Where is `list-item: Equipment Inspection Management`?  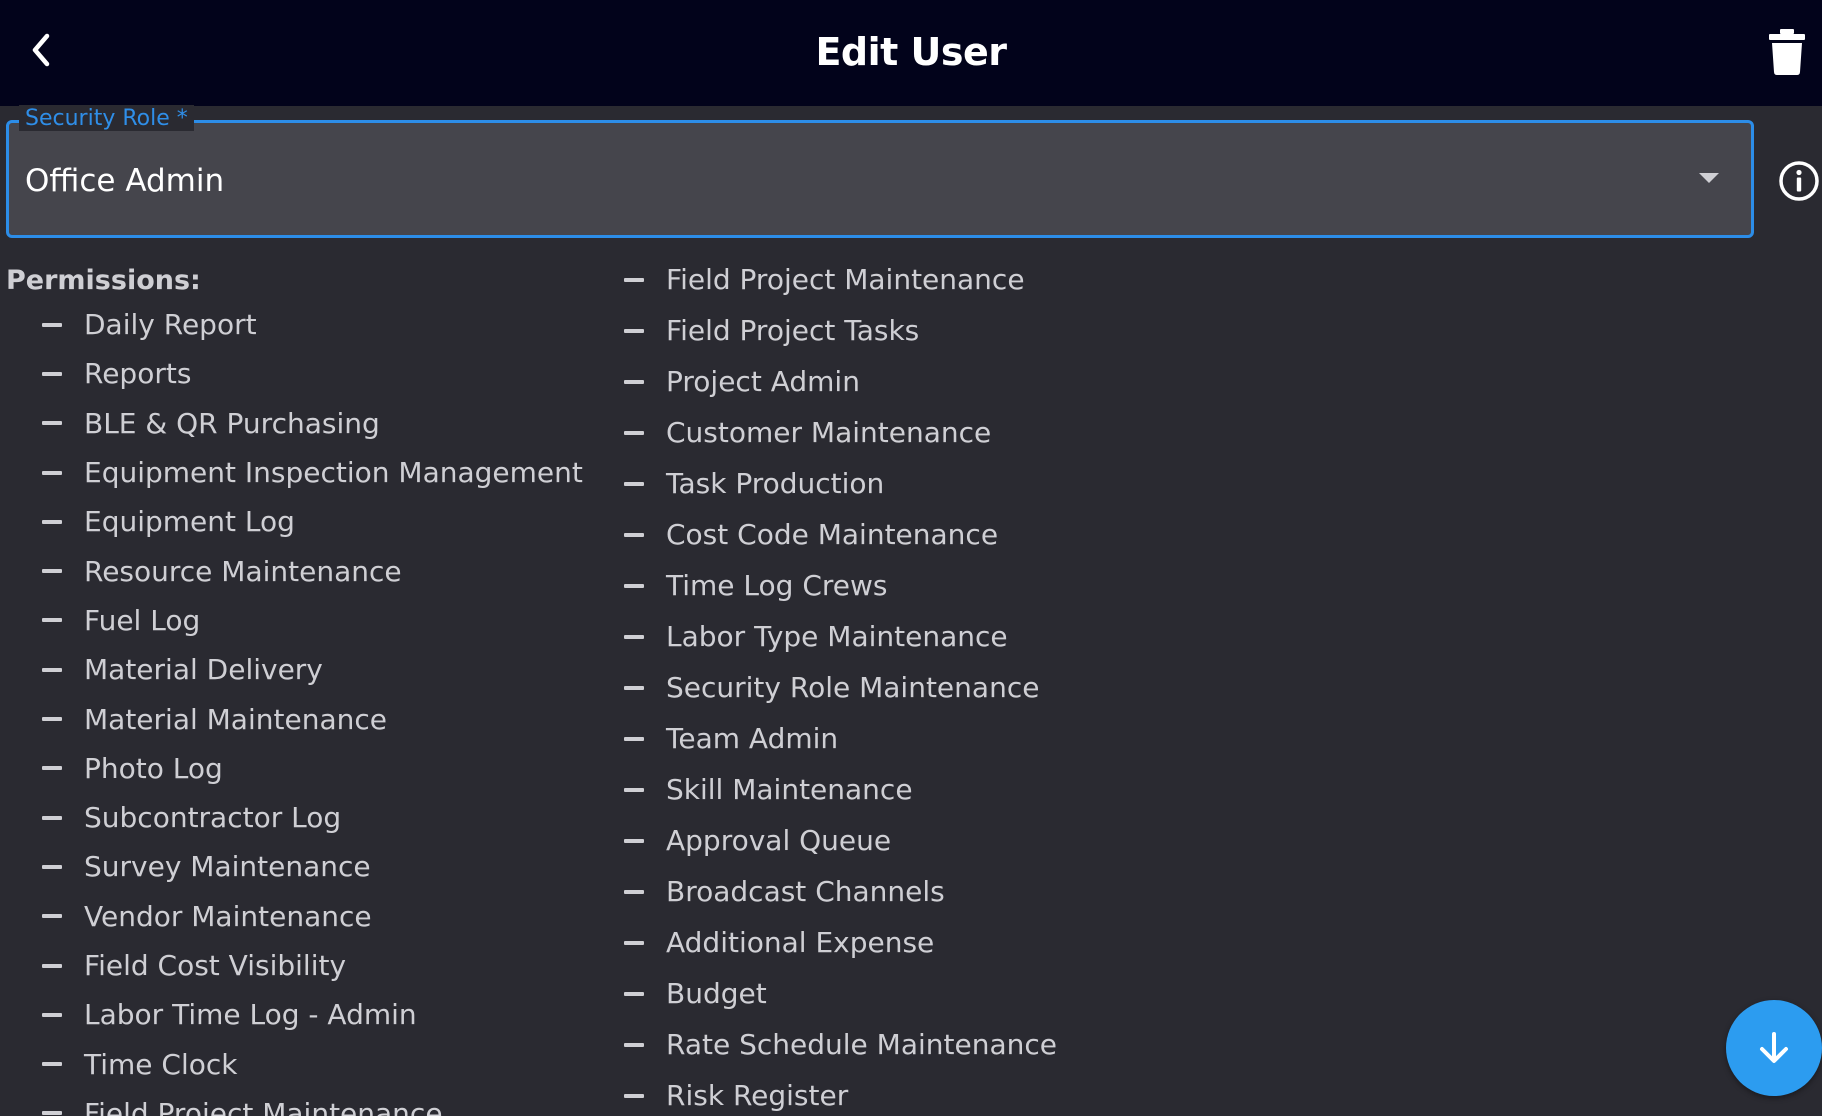
list-item: Equipment Inspection Management is located at coordinates (312, 472).